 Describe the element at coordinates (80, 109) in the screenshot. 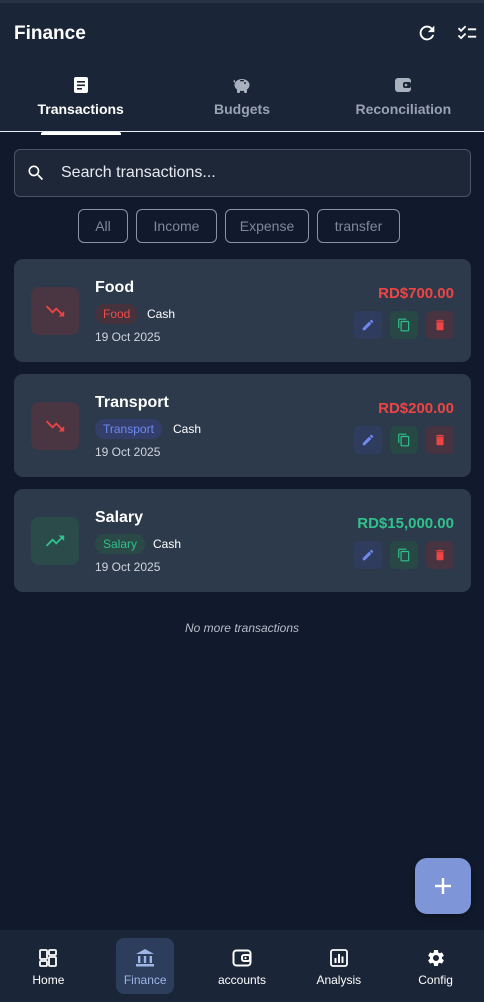

I see `tab-label: Transactions` at that location.